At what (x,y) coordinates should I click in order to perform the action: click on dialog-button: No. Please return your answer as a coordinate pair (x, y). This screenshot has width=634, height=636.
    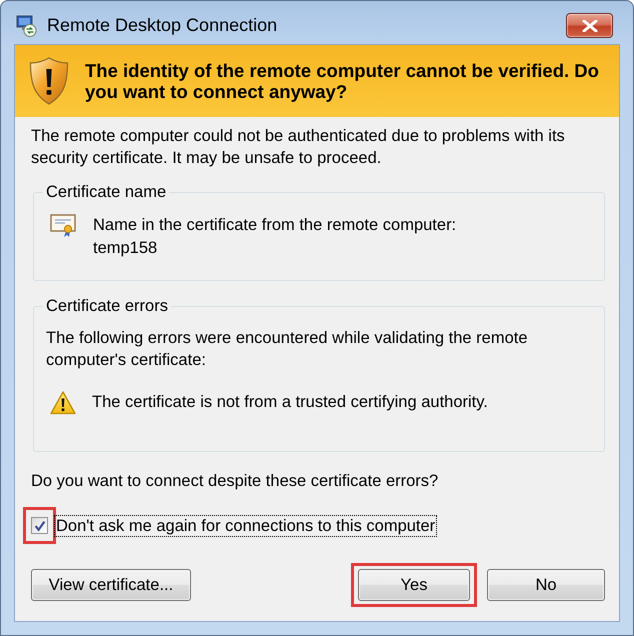
    Looking at the image, I should click on (546, 585).